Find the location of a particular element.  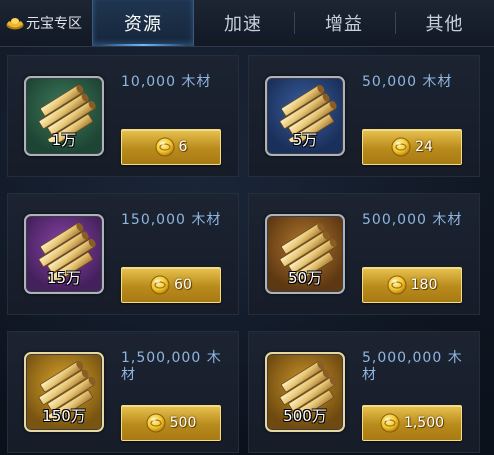

tab-resources-label: 资源 is located at coordinates (143, 24).